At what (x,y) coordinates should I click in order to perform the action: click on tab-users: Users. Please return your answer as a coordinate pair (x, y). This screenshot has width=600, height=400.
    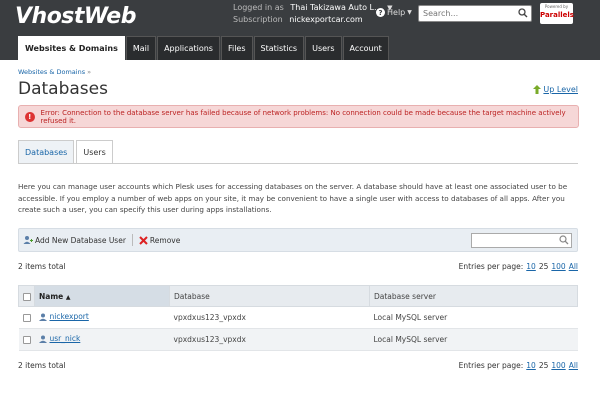
    Looking at the image, I should click on (323, 48).